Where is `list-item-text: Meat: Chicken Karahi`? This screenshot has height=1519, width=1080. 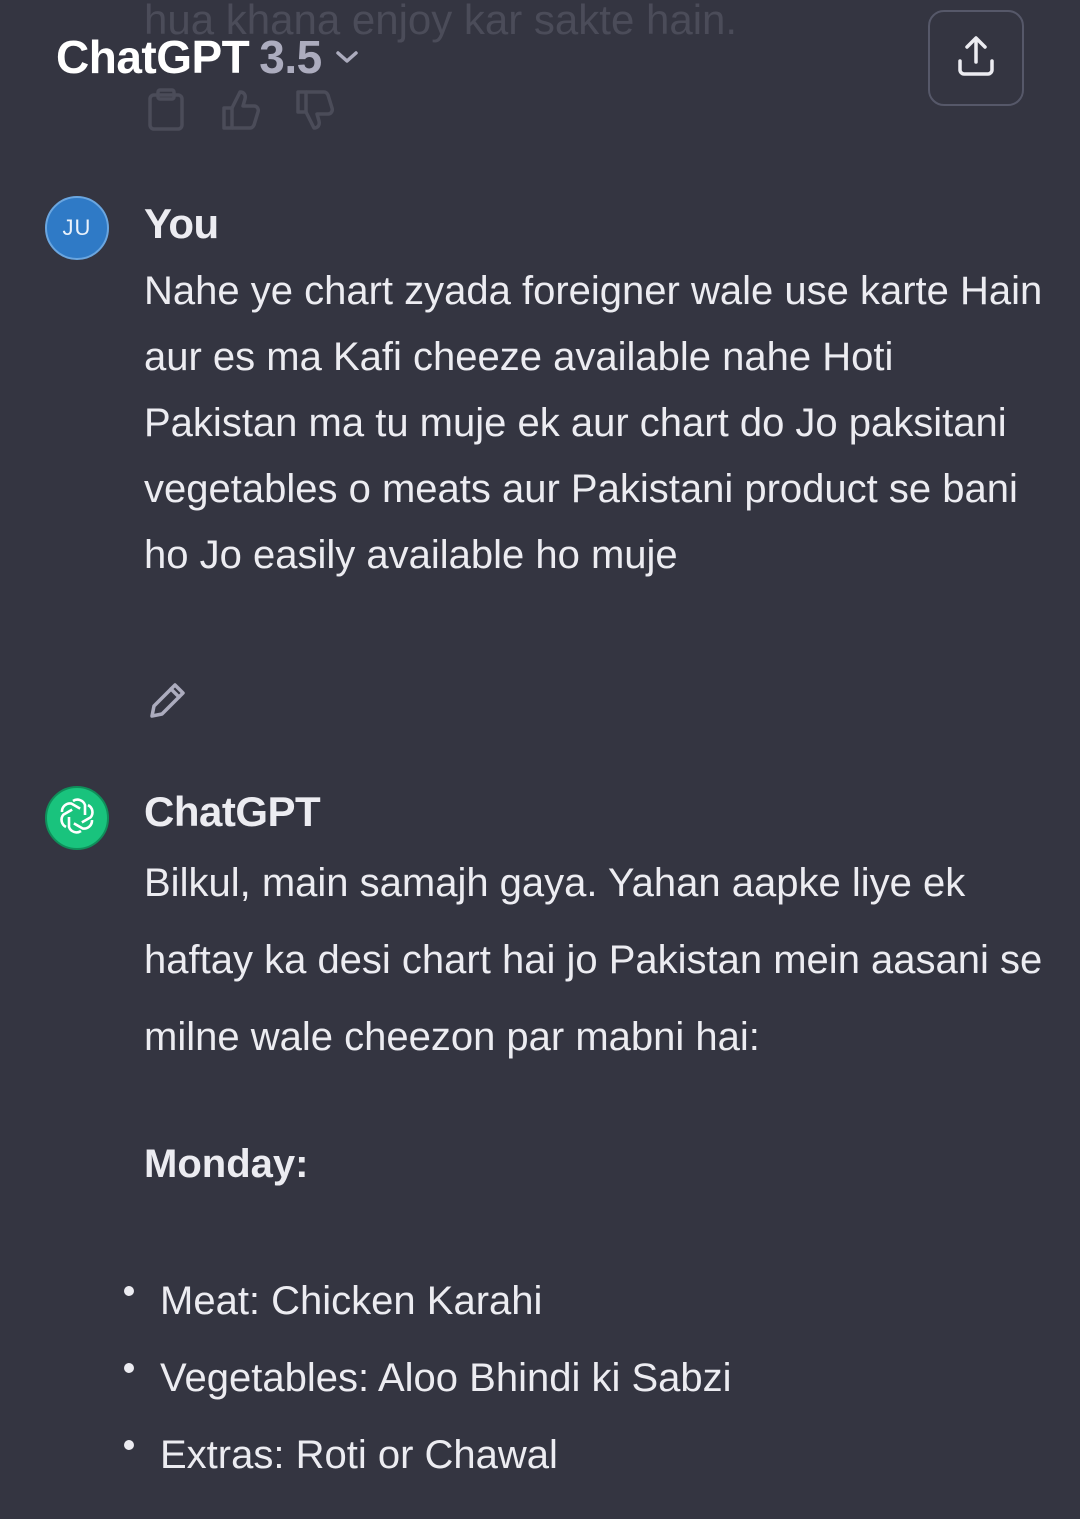 list-item-text: Meat: Chicken Karahi is located at coordinates (351, 1301).